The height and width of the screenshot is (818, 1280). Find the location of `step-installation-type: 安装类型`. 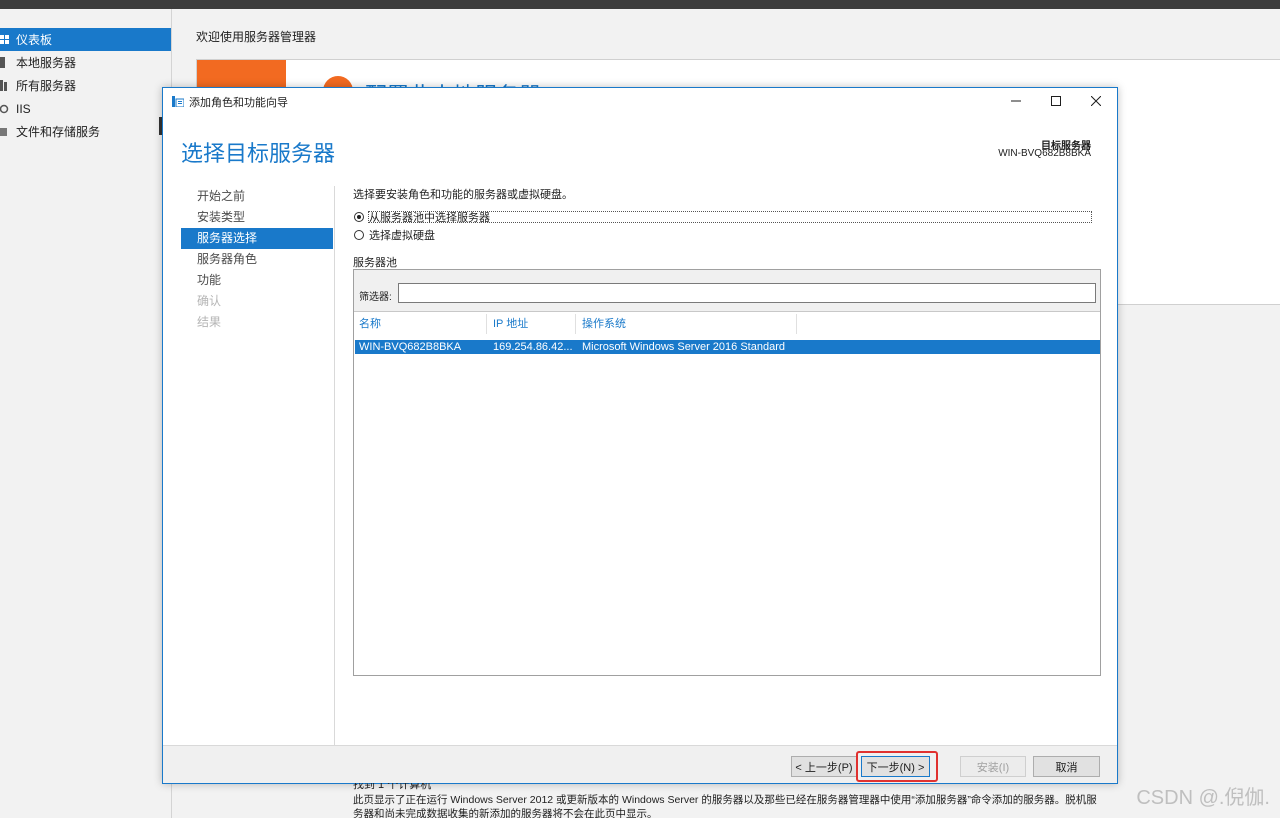

step-installation-type: 安装类型 is located at coordinates (257, 217).